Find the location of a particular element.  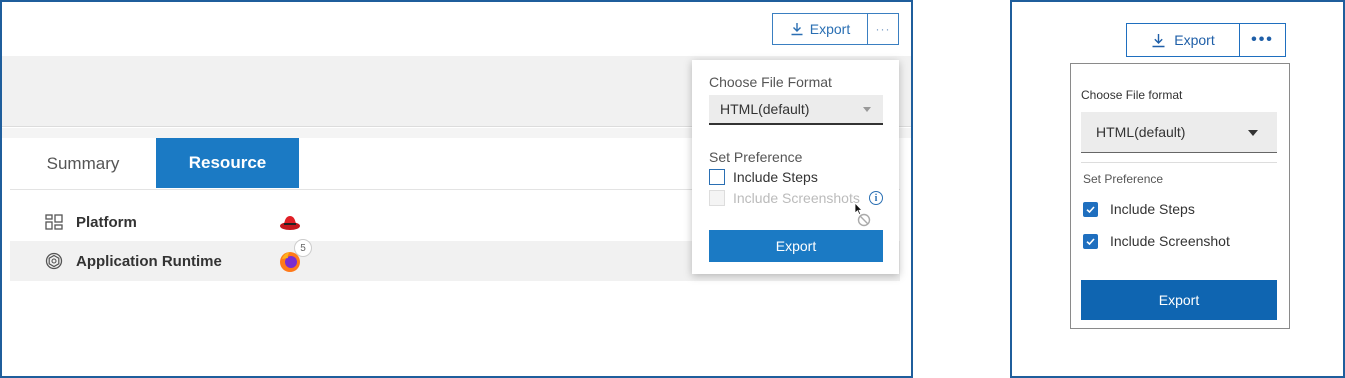

redhat-logo-icon is located at coordinates (290, 222).